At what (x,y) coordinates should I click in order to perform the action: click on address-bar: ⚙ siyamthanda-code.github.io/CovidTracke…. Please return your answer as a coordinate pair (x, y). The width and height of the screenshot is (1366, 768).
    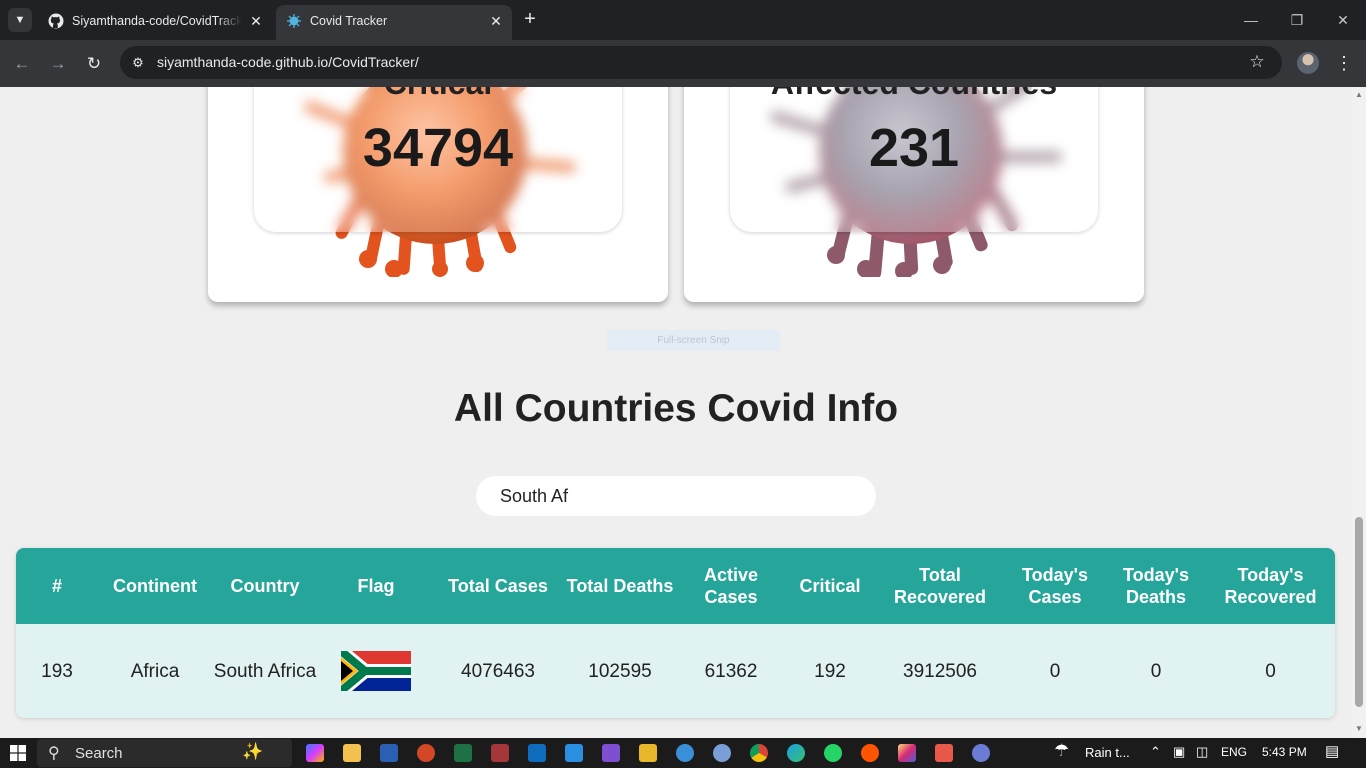
    Looking at the image, I should click on (701, 62).